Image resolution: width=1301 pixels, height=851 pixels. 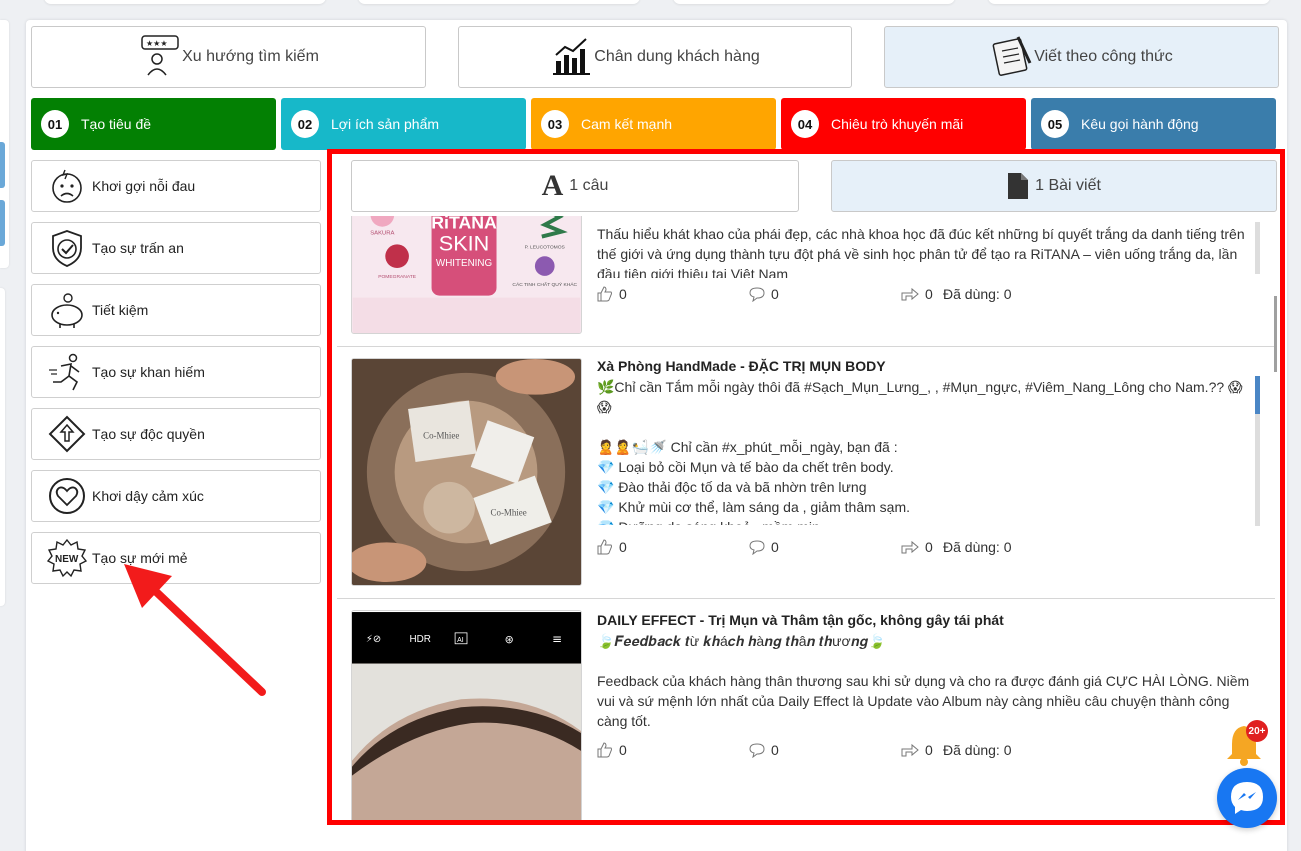 I want to click on pain-face-icon, so click(x=67, y=186).